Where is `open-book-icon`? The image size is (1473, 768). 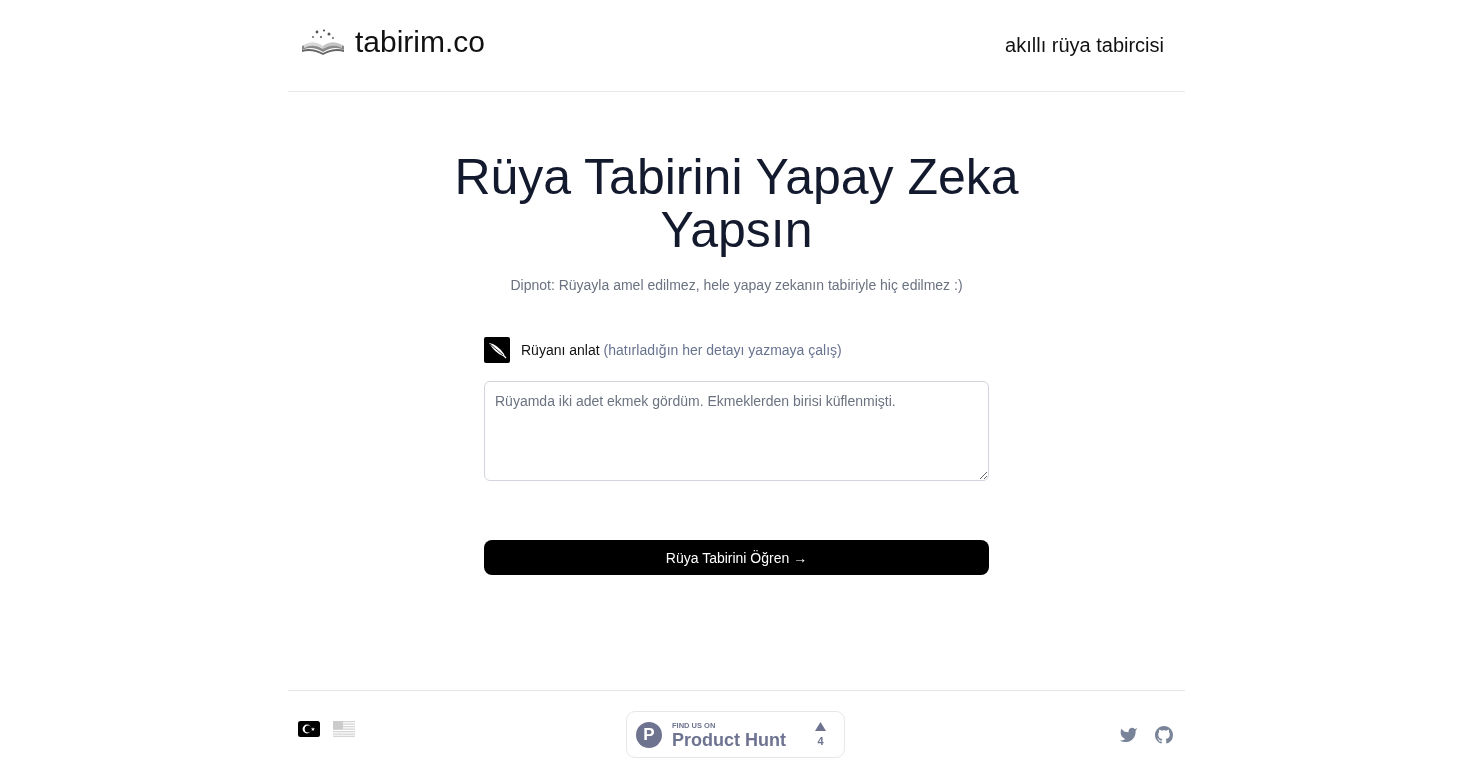 open-book-icon is located at coordinates (323, 41).